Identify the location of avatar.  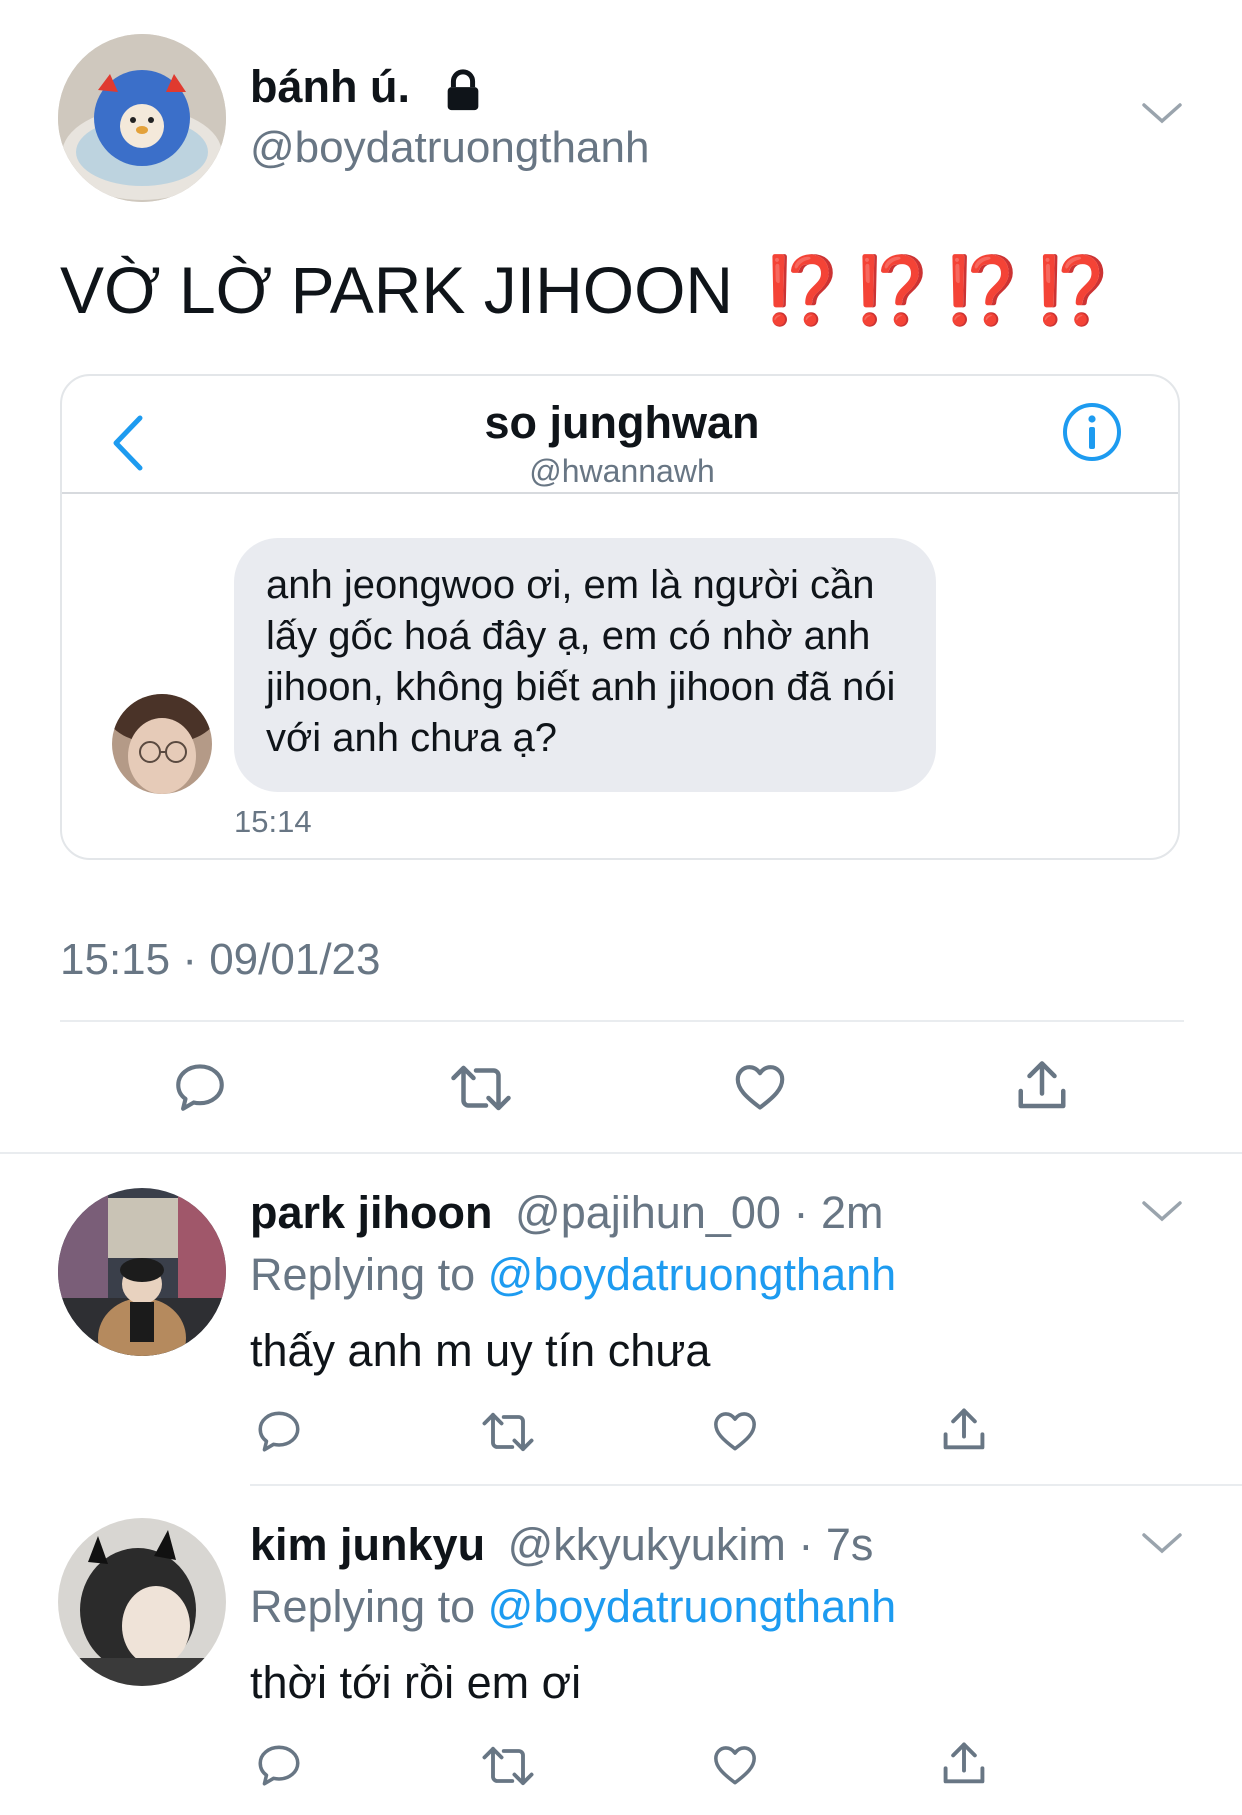
(142, 118).